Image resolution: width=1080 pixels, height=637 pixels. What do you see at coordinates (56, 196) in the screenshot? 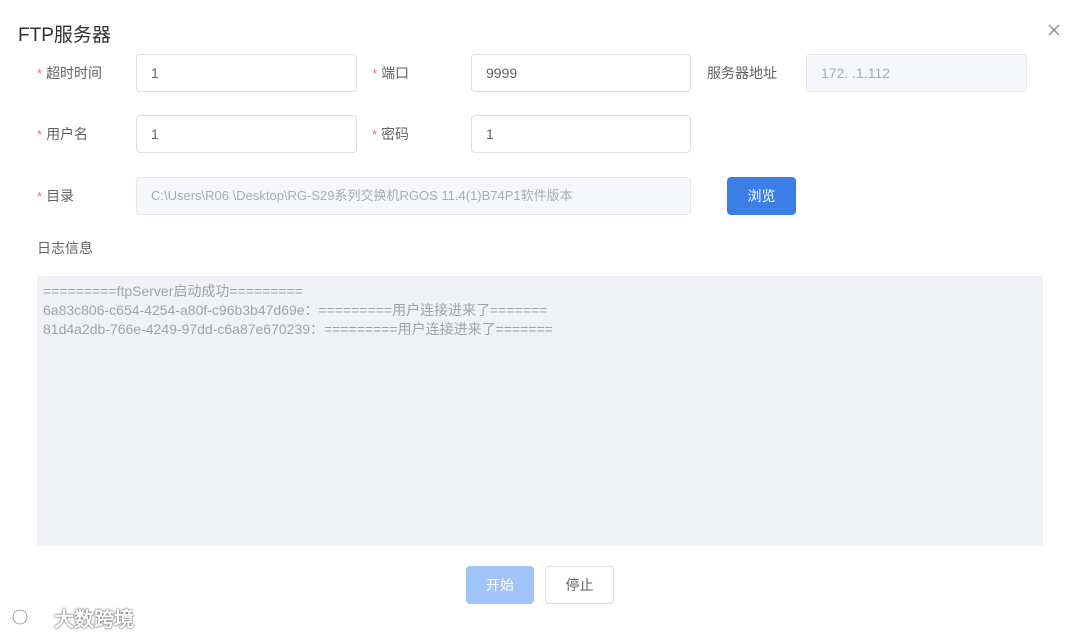
I see `directory-label: * 目录` at bounding box center [56, 196].